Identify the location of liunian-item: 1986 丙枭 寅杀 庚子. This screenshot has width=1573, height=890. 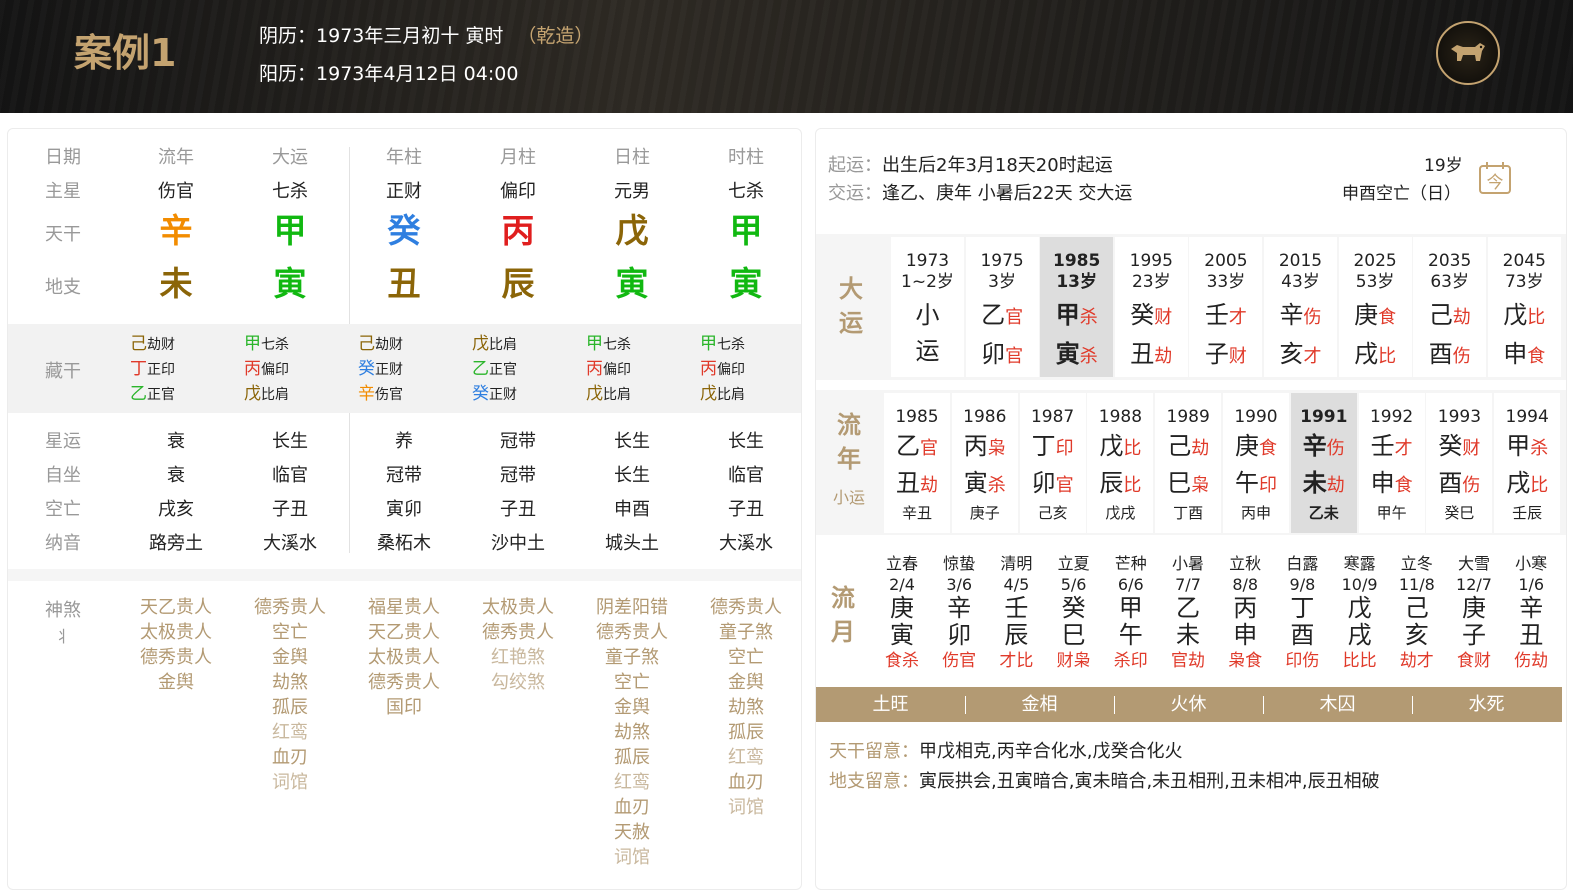
(984, 463).